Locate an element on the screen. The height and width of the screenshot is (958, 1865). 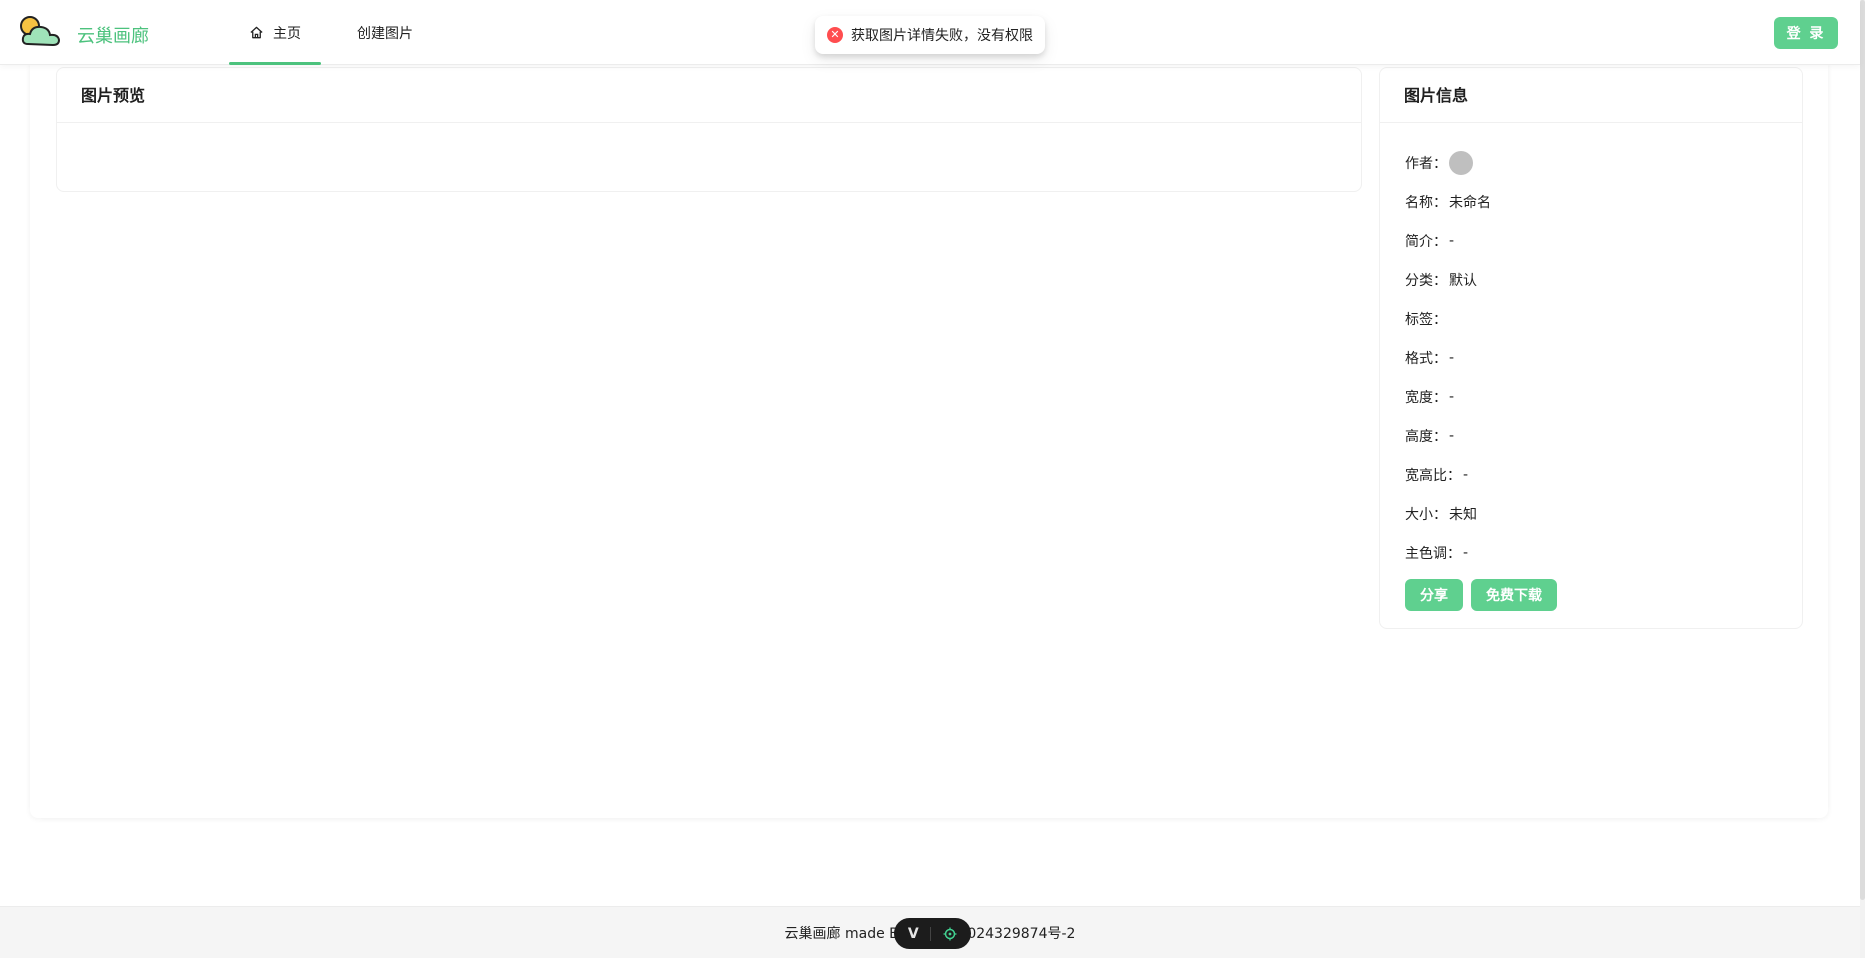
info-label: 高度： is located at coordinates (1426, 436).